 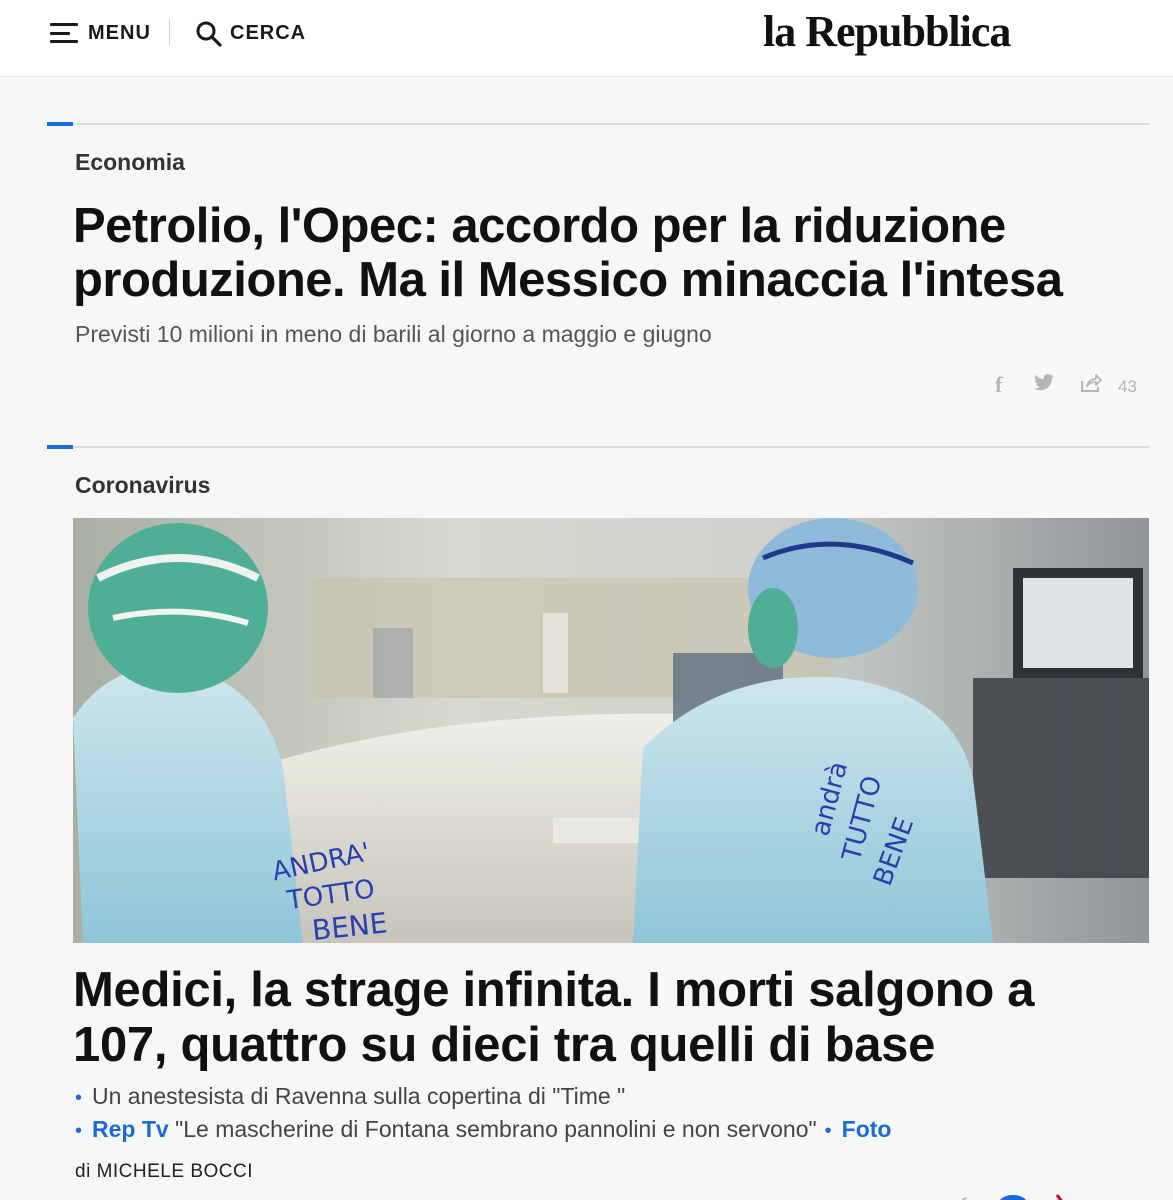 I want to click on byline: di MICHELE BOCCI, so click(x=164, y=1172).